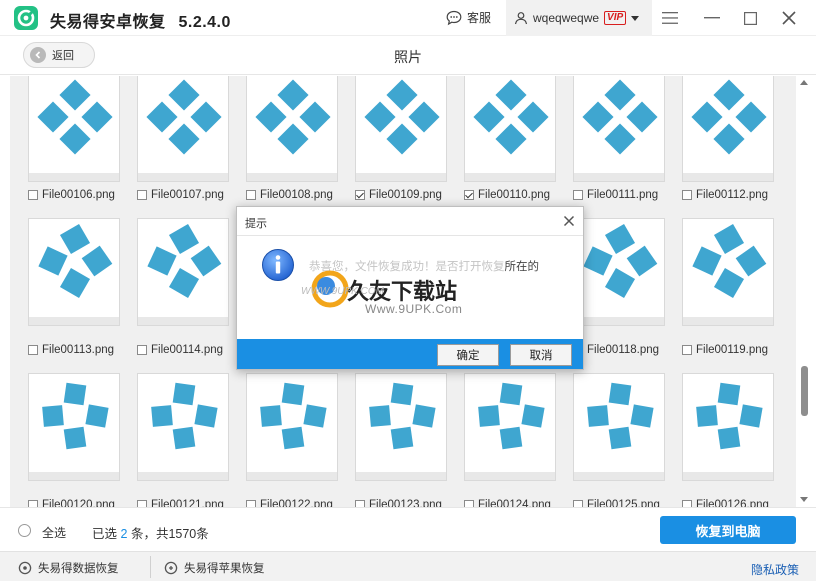  I want to click on page-title: 照片, so click(408, 57).